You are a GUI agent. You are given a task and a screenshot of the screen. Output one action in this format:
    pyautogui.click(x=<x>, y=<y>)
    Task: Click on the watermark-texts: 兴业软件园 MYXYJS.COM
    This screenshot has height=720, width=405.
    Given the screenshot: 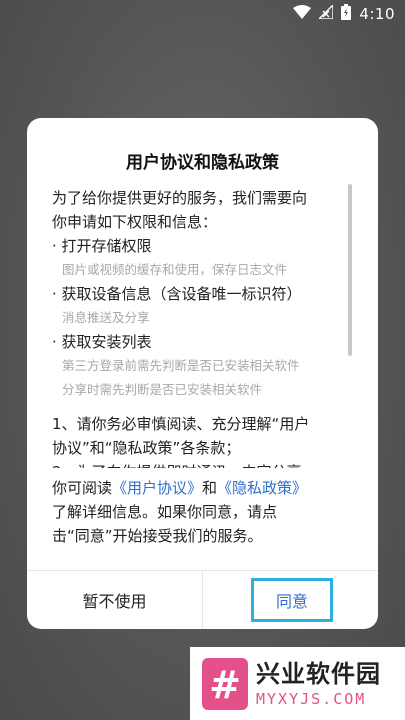 What is the action you would take?
    pyautogui.click(x=318, y=684)
    